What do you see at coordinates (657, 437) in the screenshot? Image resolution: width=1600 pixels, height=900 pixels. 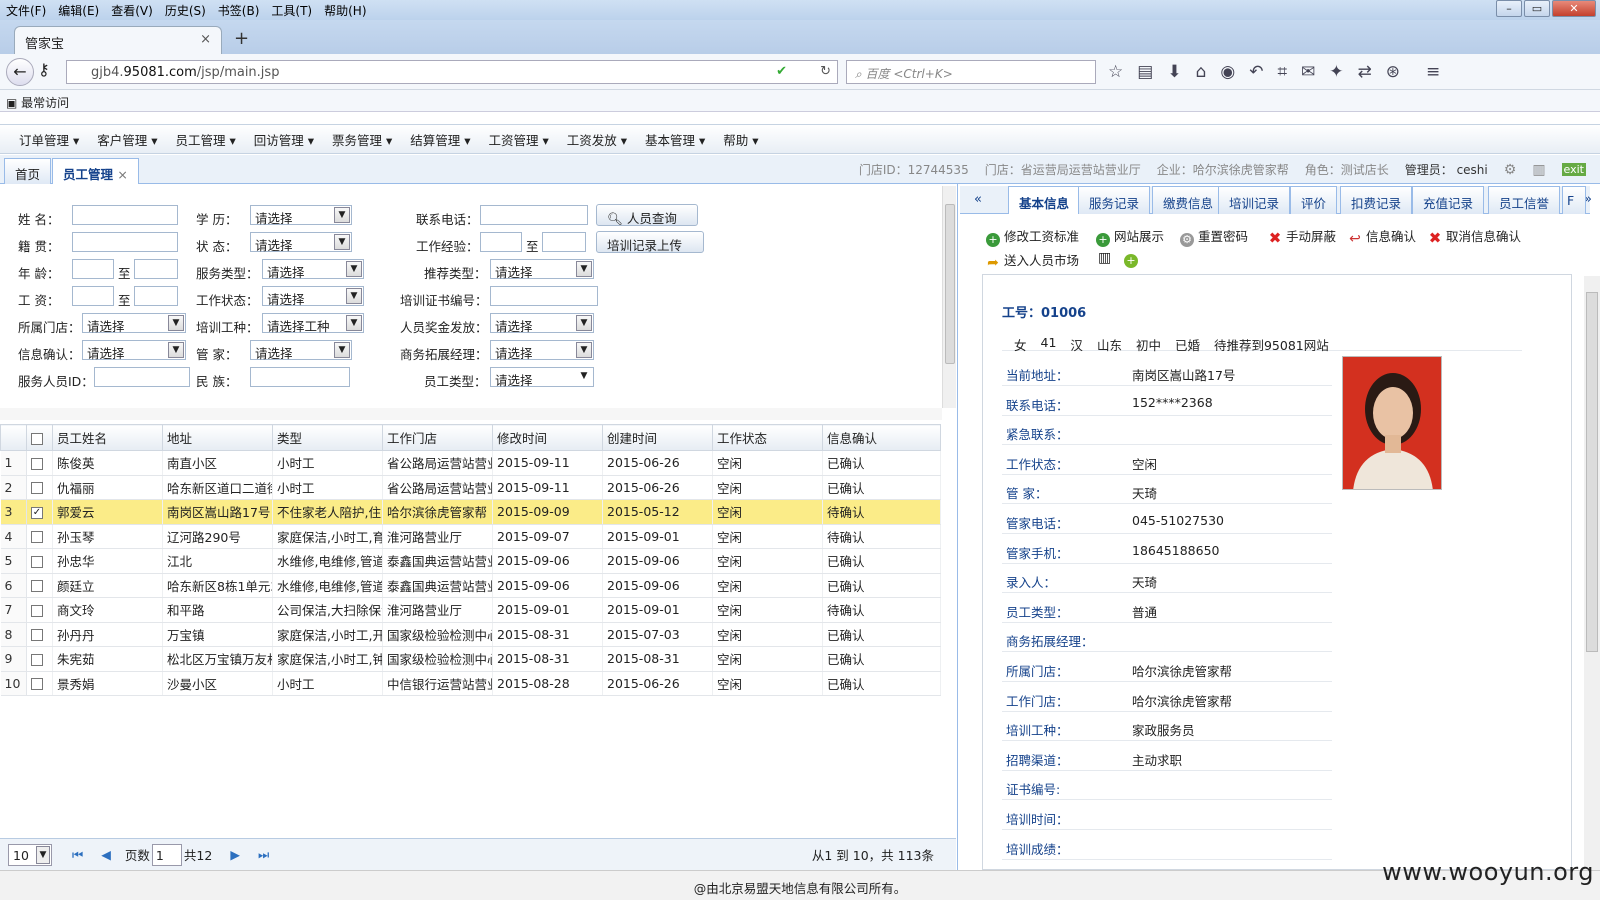 I see `column-header: 创建时间` at bounding box center [657, 437].